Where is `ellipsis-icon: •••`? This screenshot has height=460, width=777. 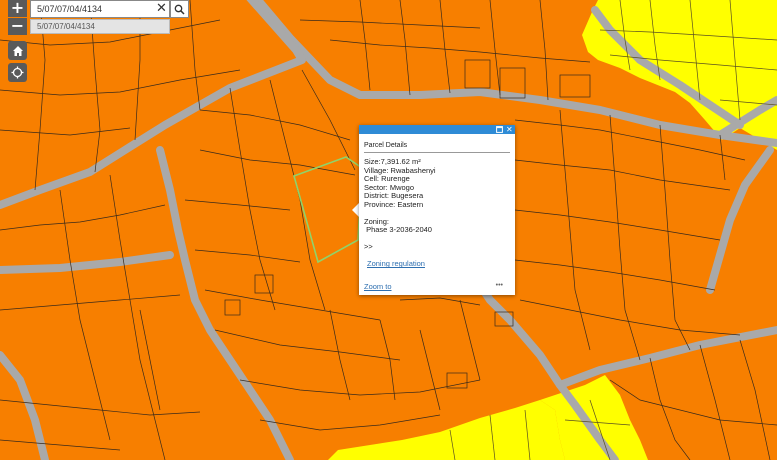 ellipsis-icon: ••• is located at coordinates (499, 285).